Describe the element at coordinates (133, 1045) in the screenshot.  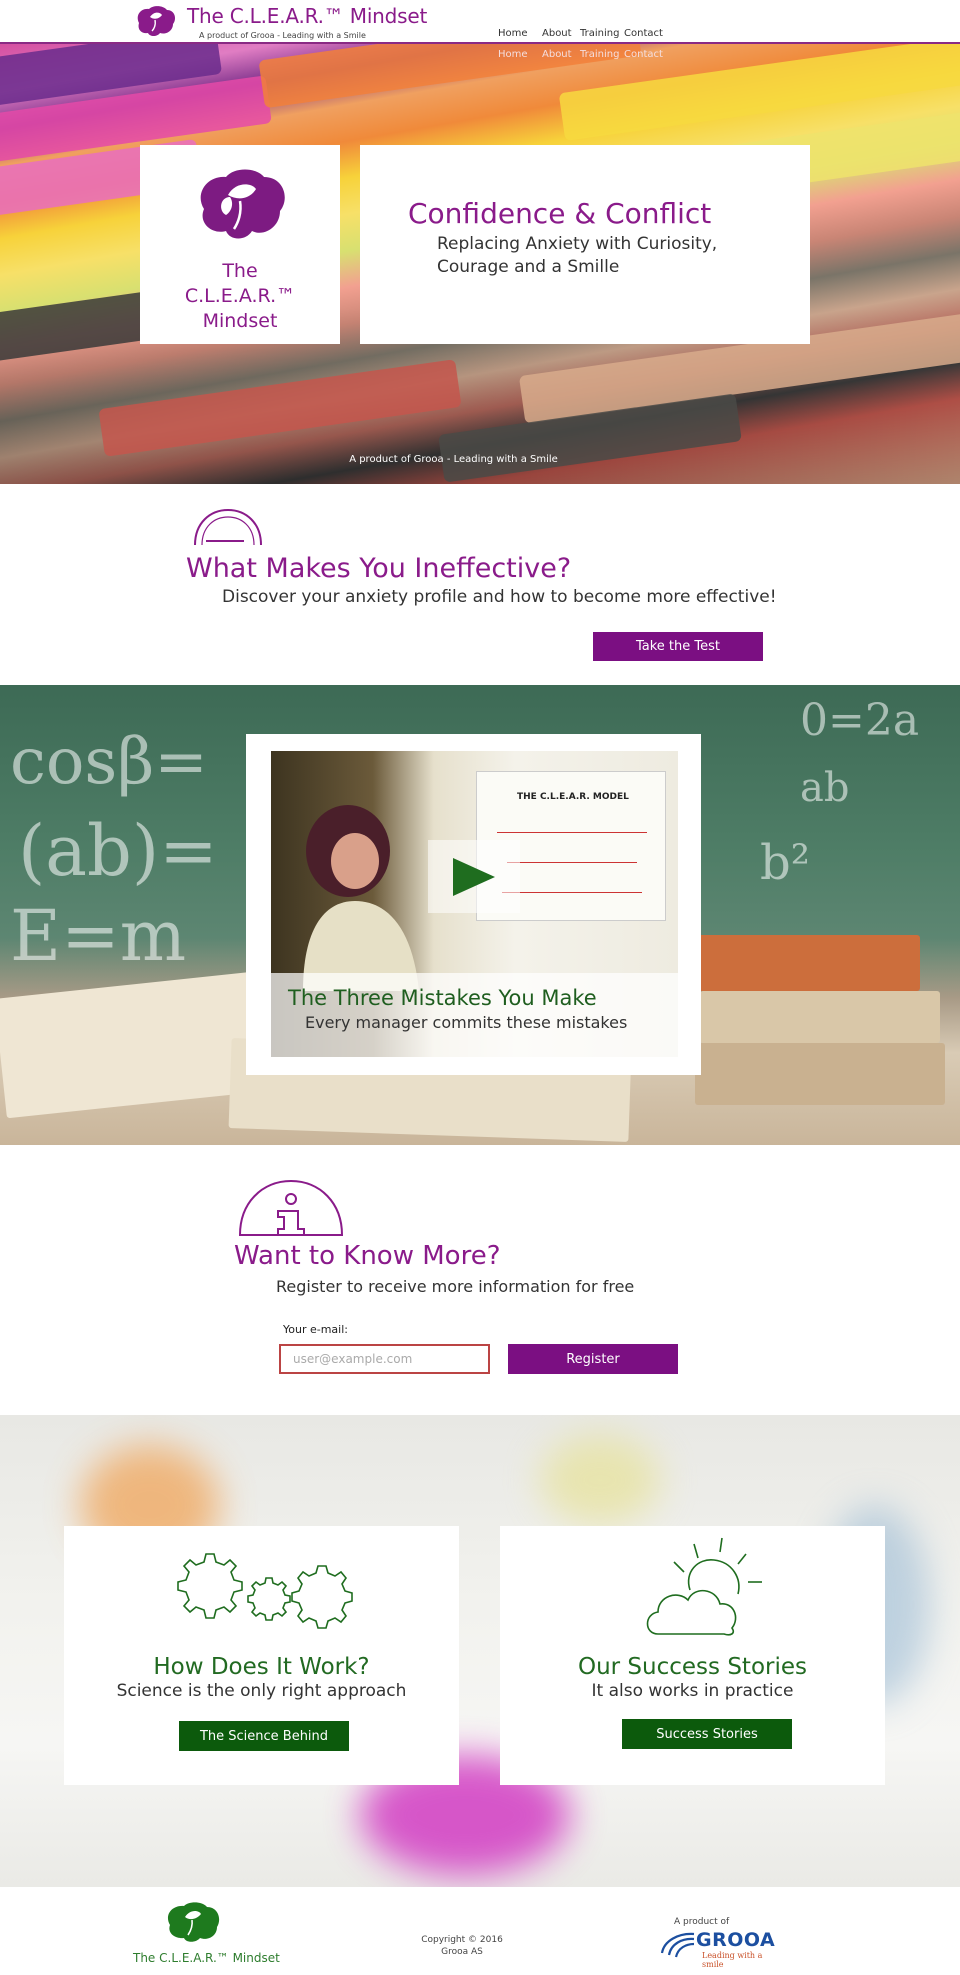
I see `open-book` at that location.